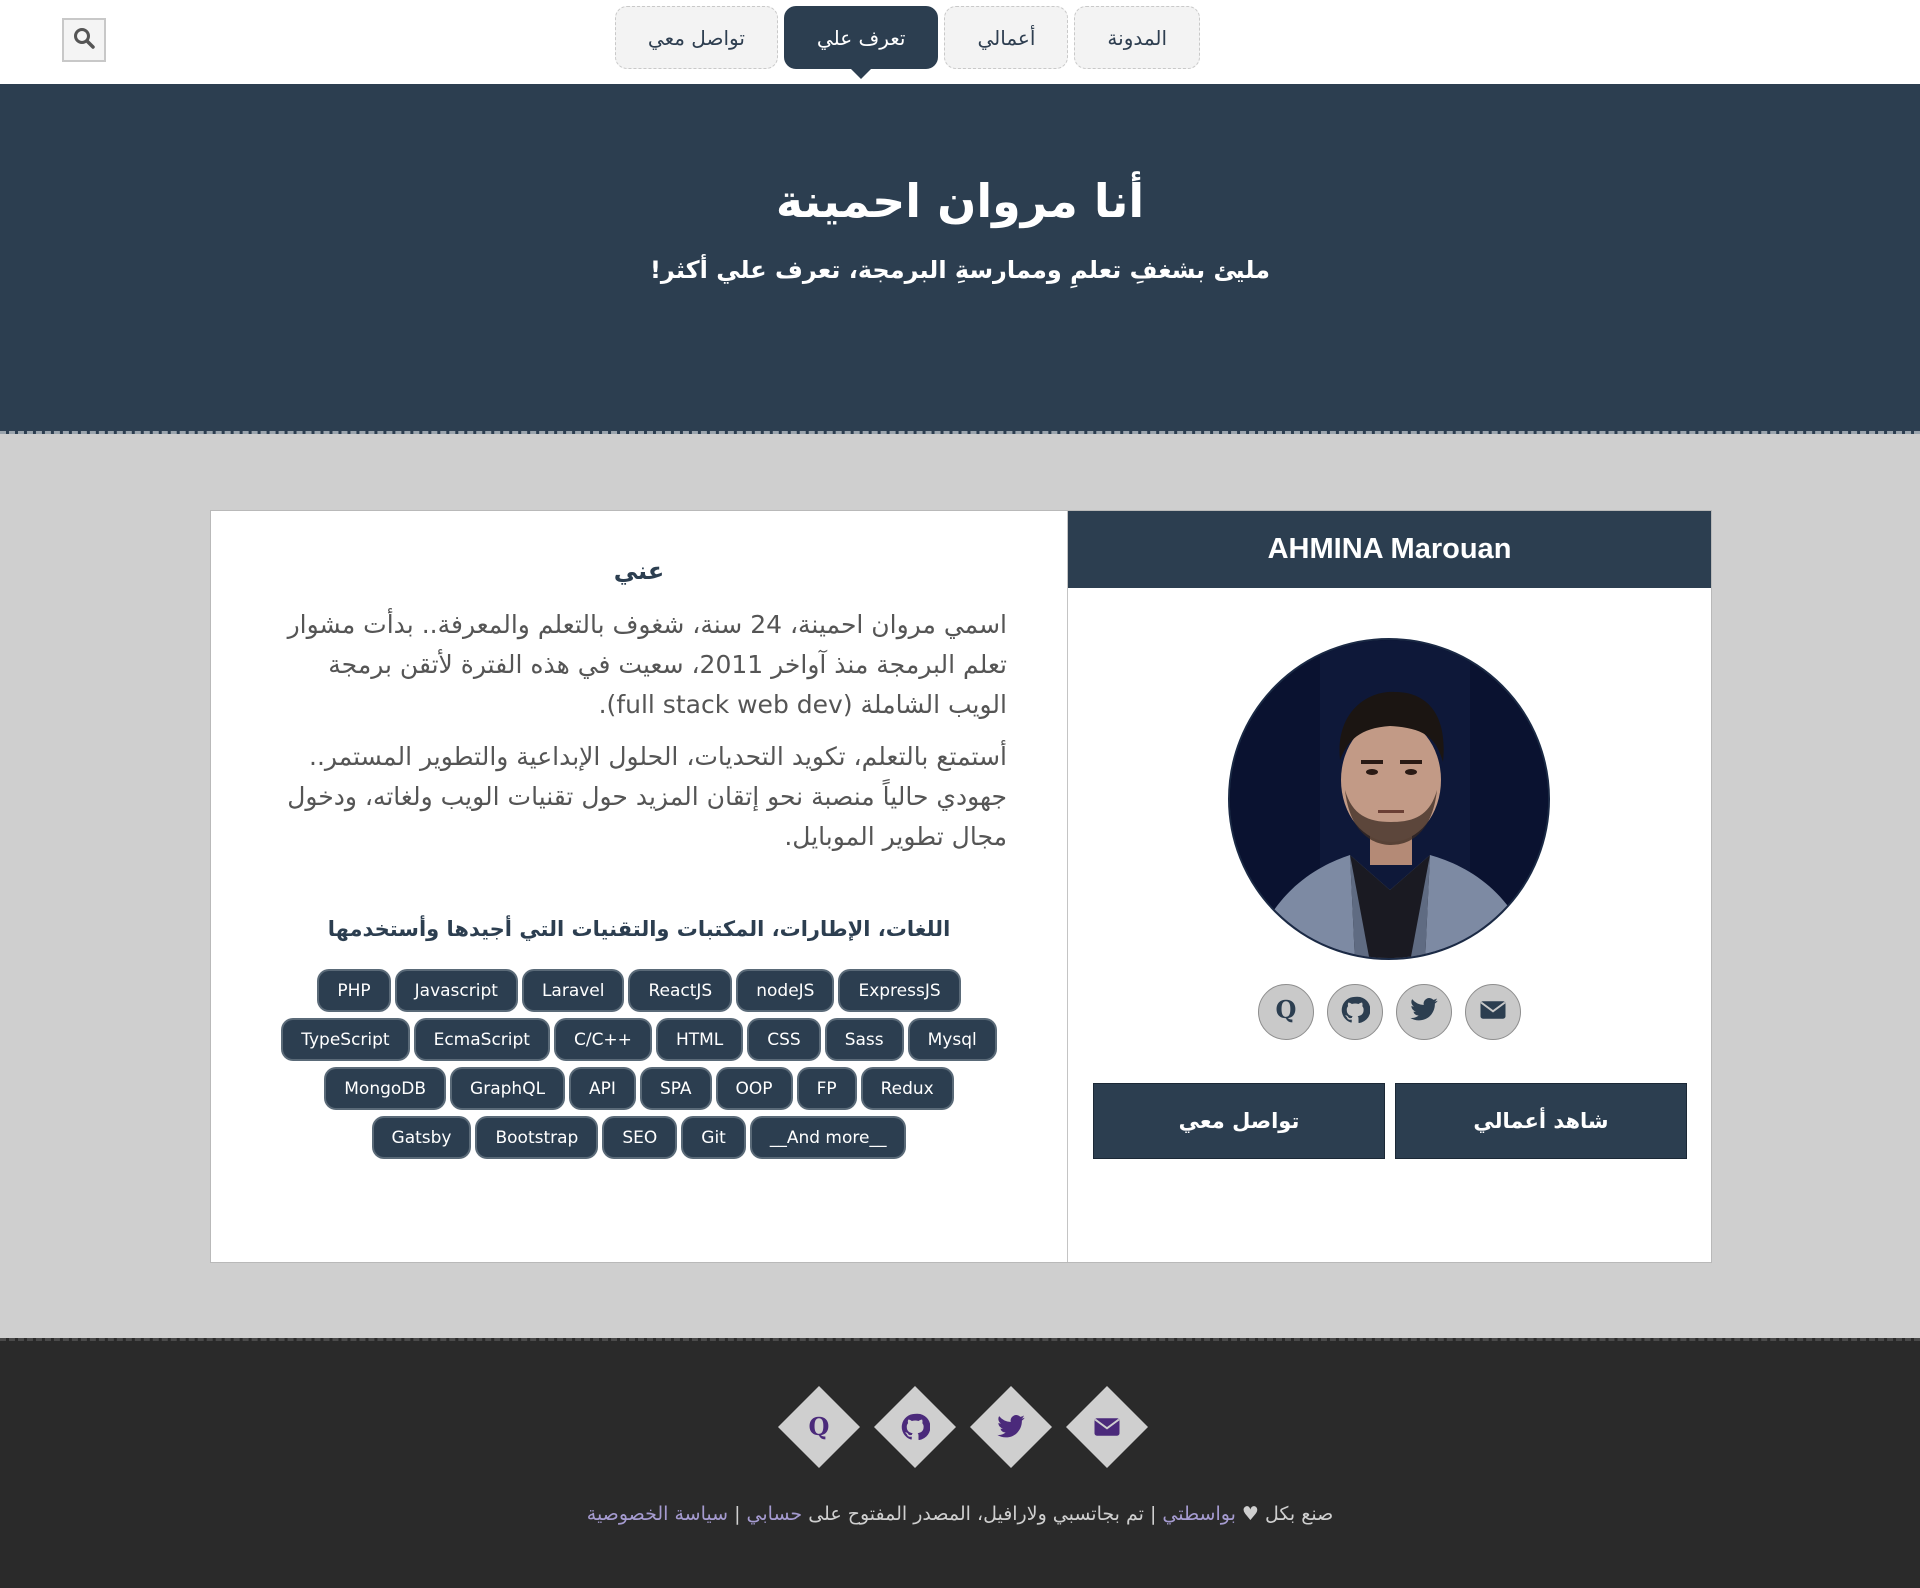 This screenshot has width=1920, height=1588. Describe the element at coordinates (456, 990) in the screenshot. I see `skill-tag: Javascript` at that location.